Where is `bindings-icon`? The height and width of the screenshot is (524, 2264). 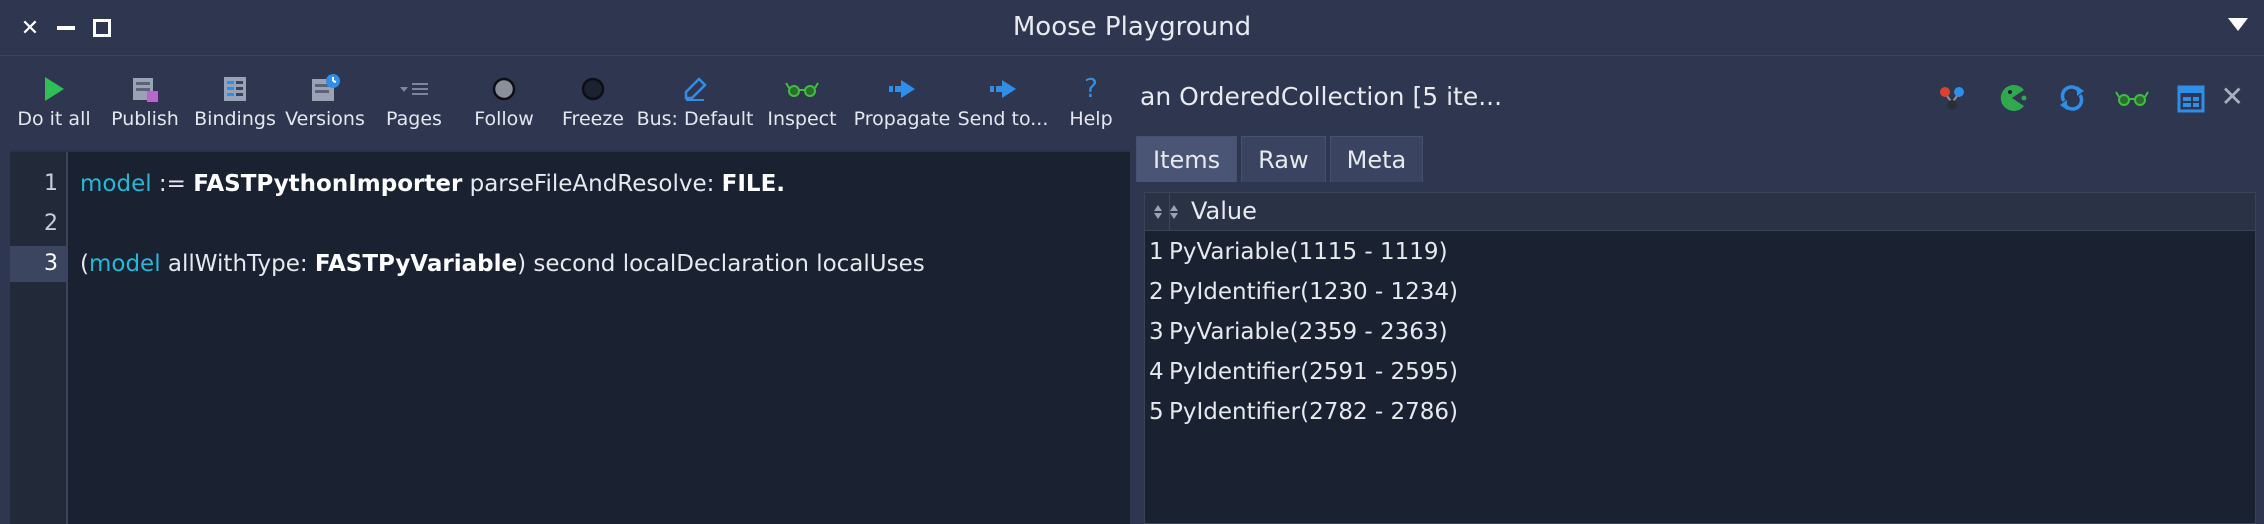 bindings-icon is located at coordinates (235, 89).